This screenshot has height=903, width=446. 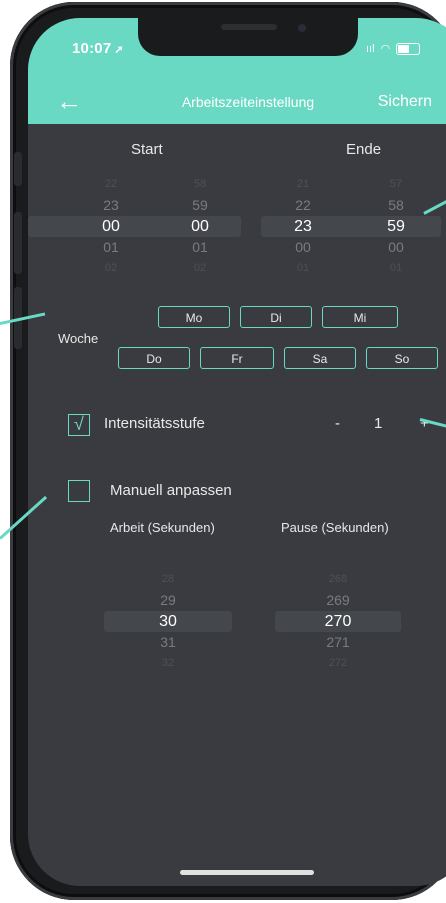 I want to click on end-minute-picker: 57 58 59 00 01, so click(x=396, y=226).